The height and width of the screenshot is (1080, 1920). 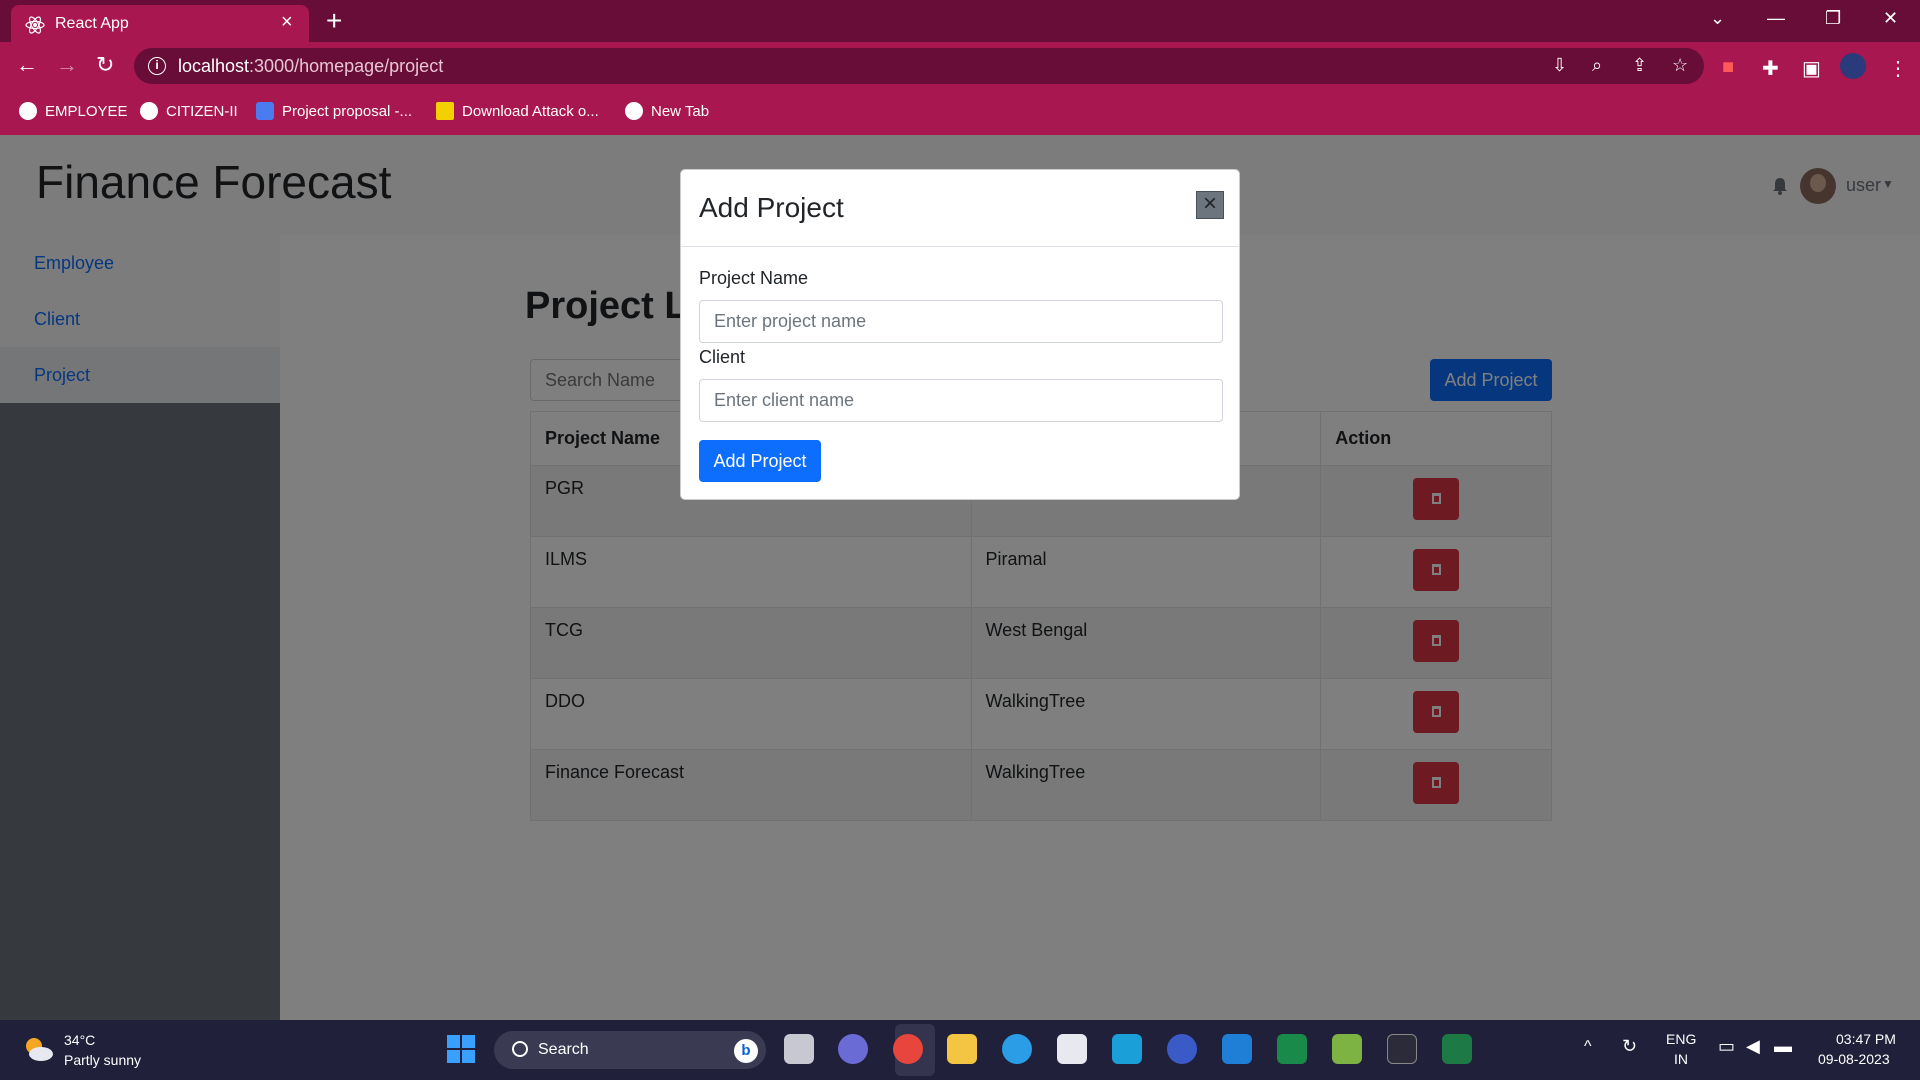 I want to click on weather-temperature: 34°C, so click(x=80, y=1040).